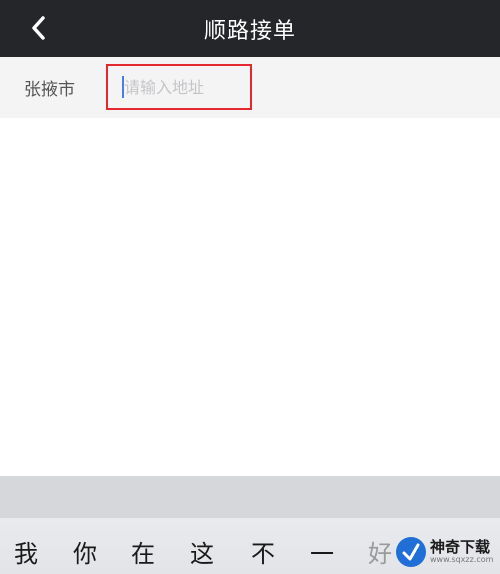  Describe the element at coordinates (26, 551) in the screenshot. I see `candidate-word: 我` at that location.